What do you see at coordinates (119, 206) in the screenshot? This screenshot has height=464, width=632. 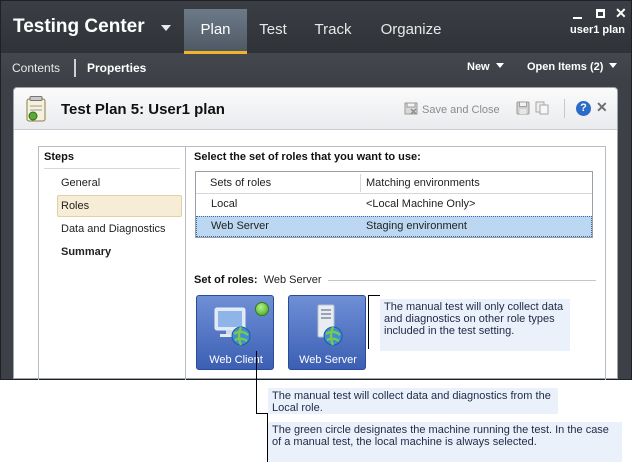 I see `step-roles: Roles` at bounding box center [119, 206].